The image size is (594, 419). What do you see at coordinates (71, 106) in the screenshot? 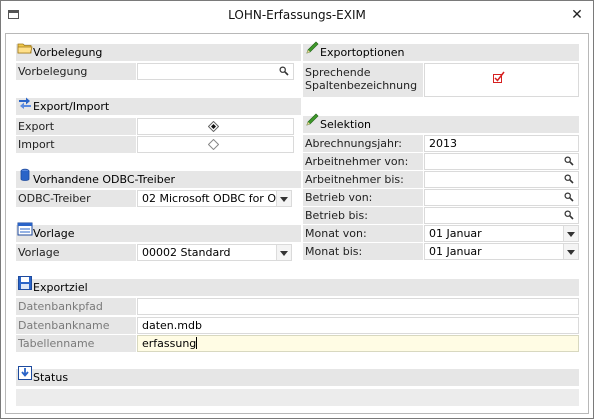
I see `section-title: Export/Import` at bounding box center [71, 106].